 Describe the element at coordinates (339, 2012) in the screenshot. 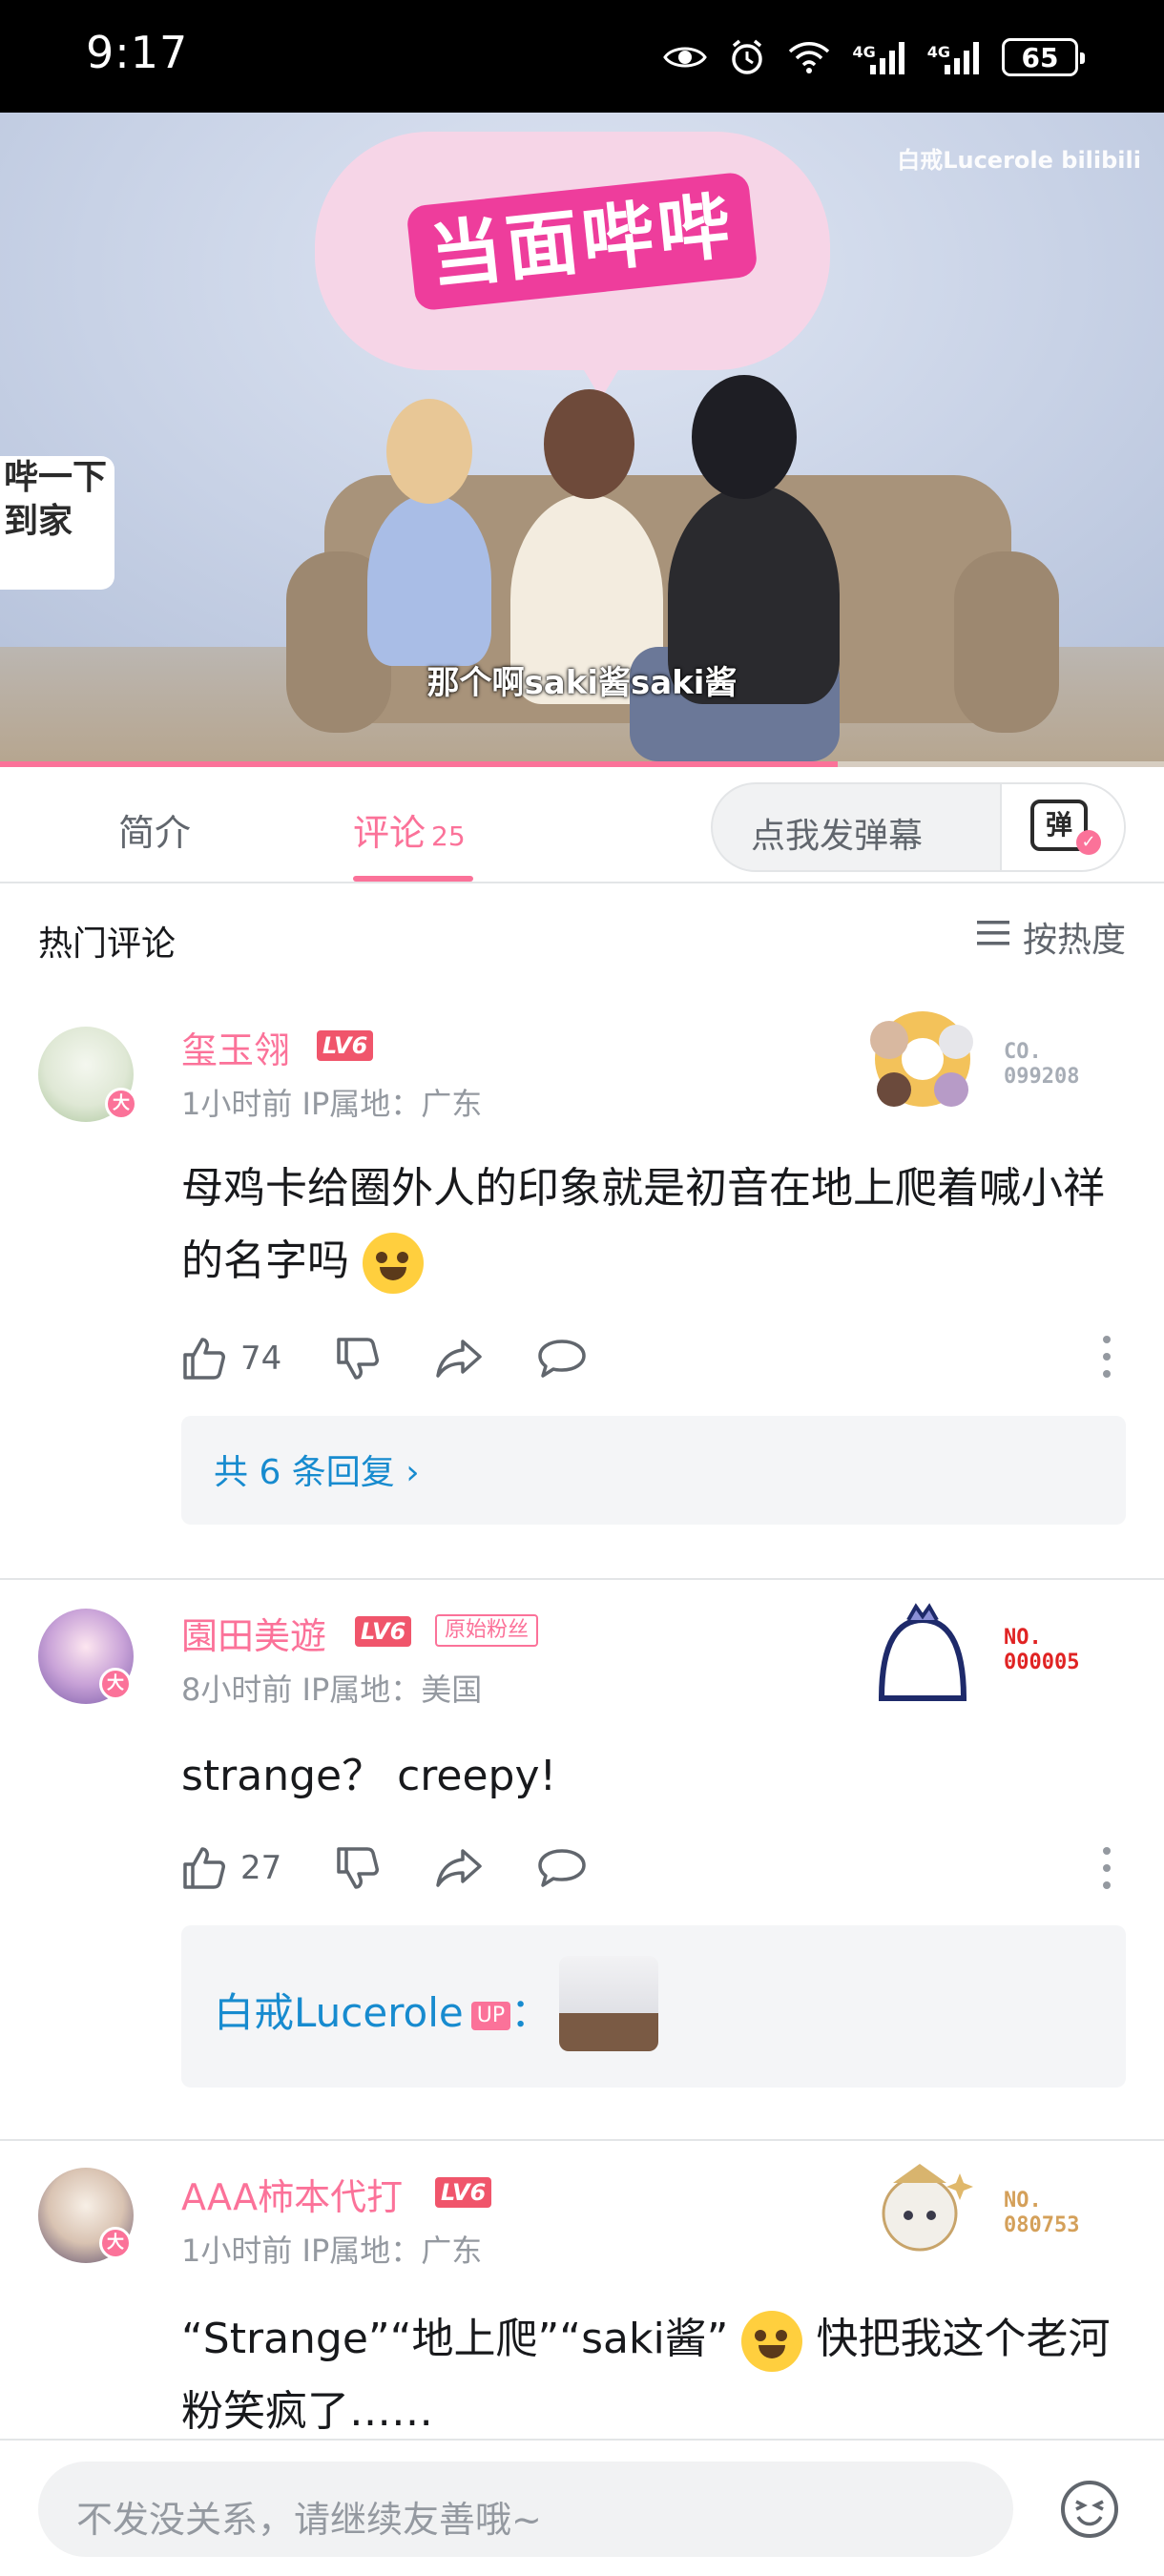

I see `reply-author-name: 白戒Lucerole` at that location.